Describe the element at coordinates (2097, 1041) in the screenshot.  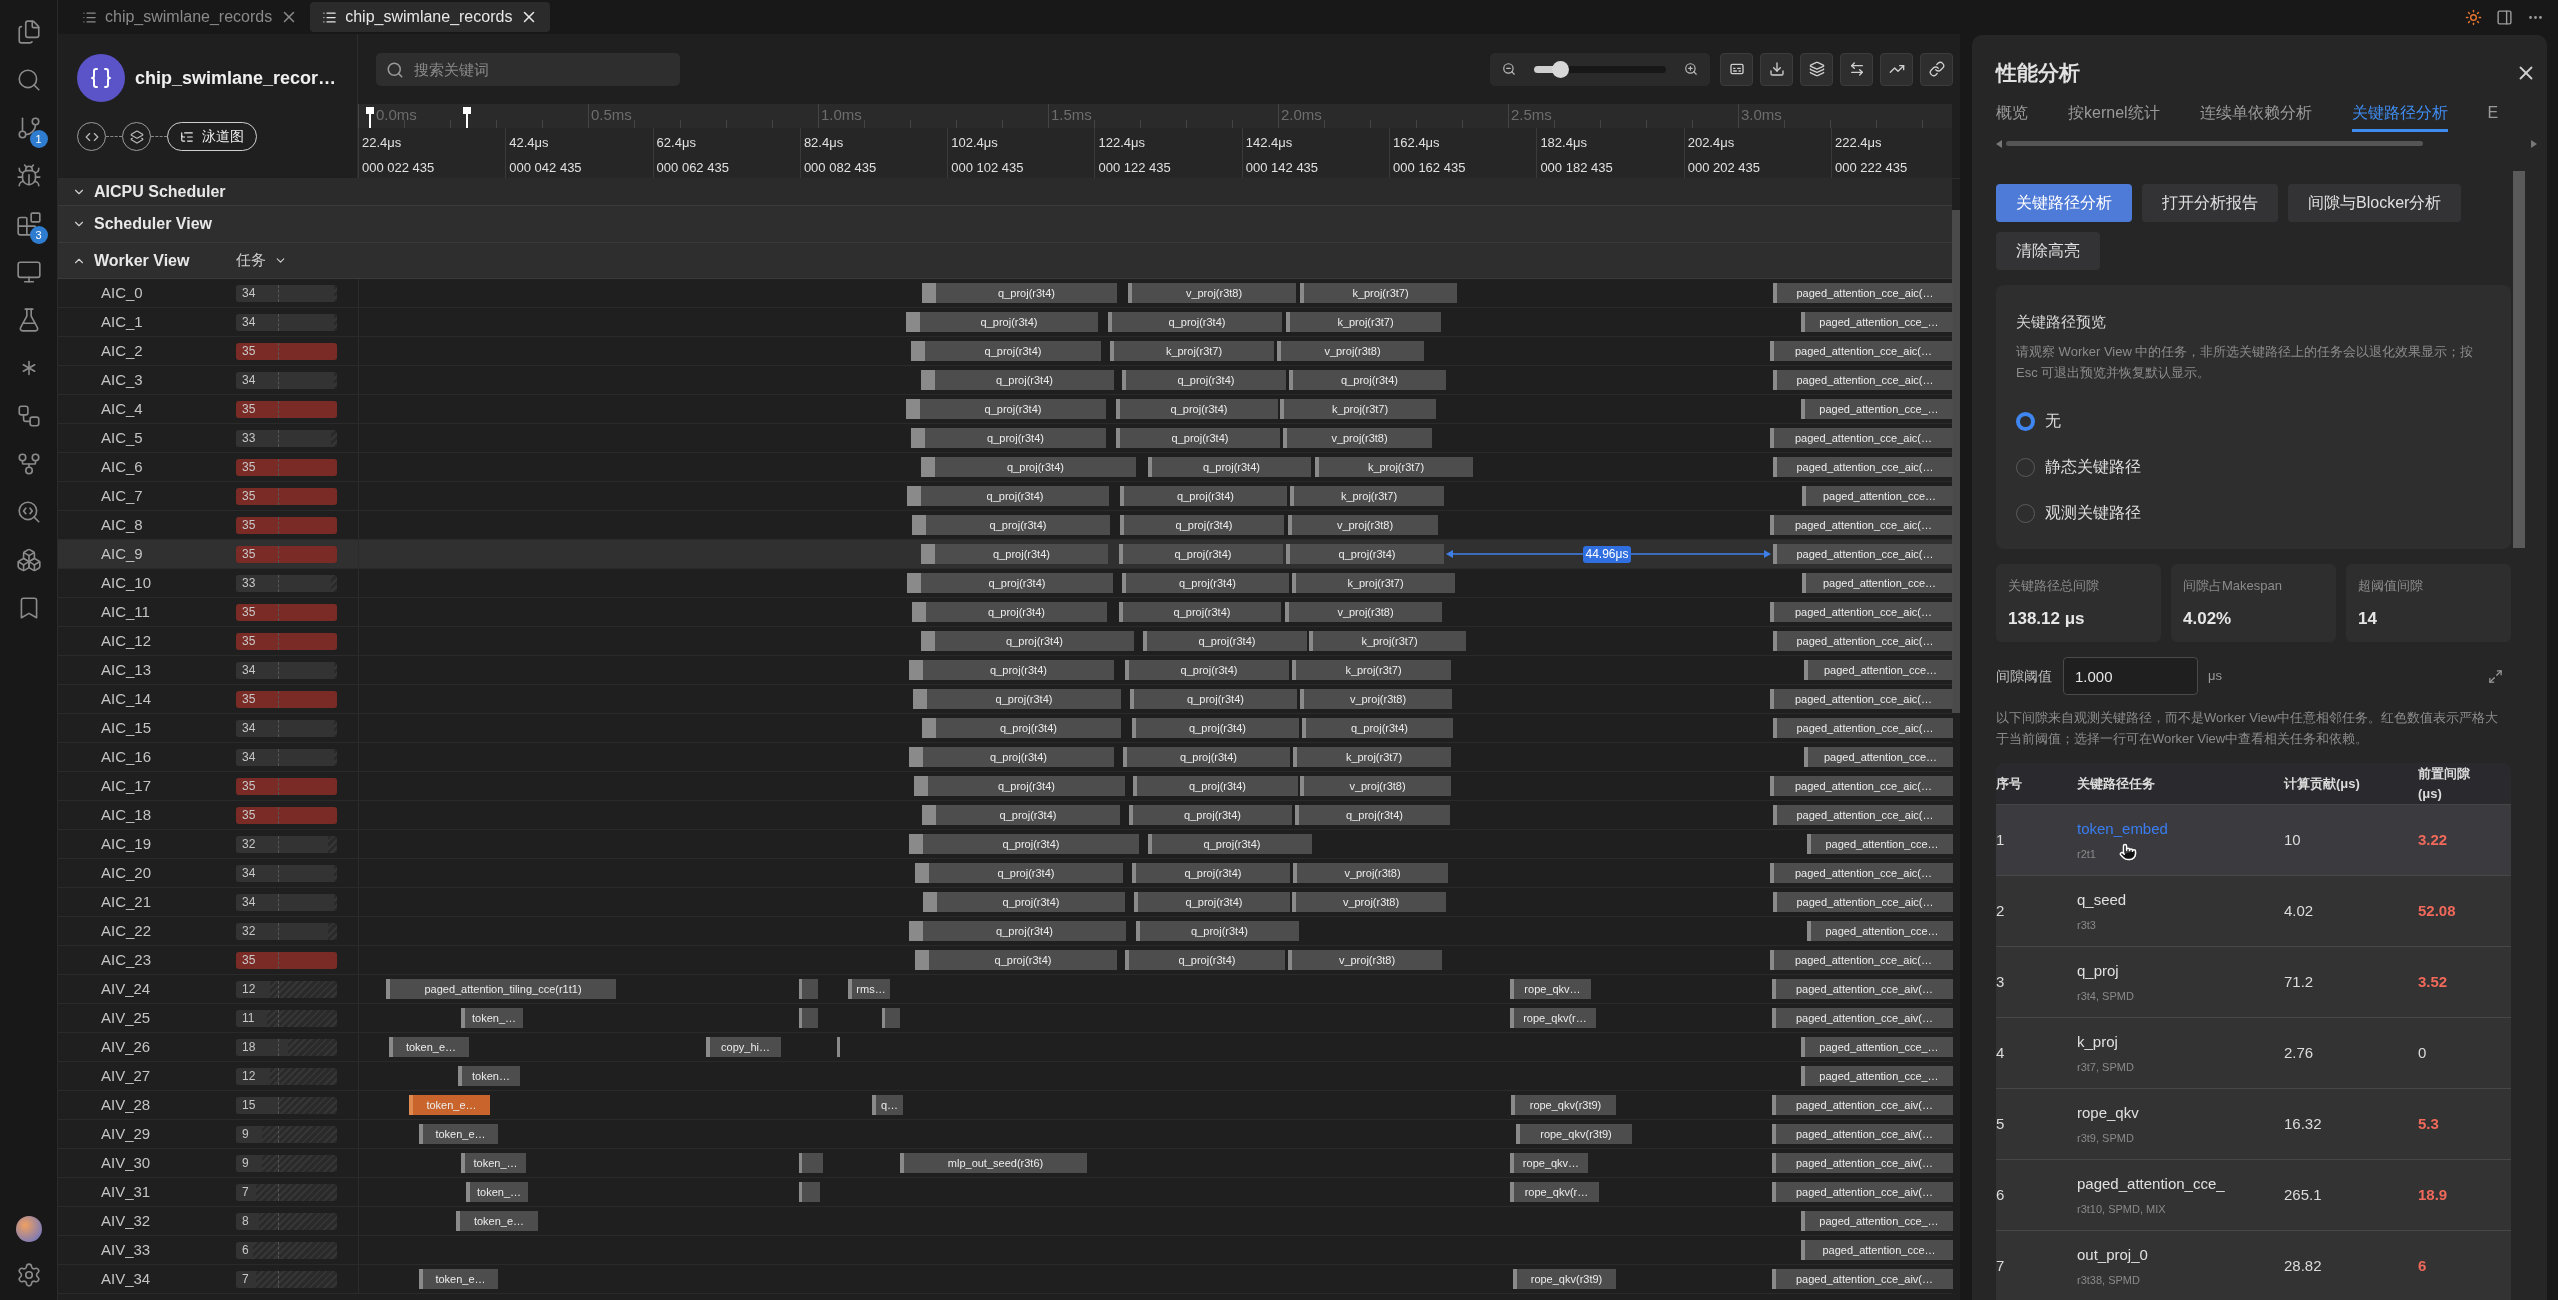
I see `task-name: k_proj` at that location.